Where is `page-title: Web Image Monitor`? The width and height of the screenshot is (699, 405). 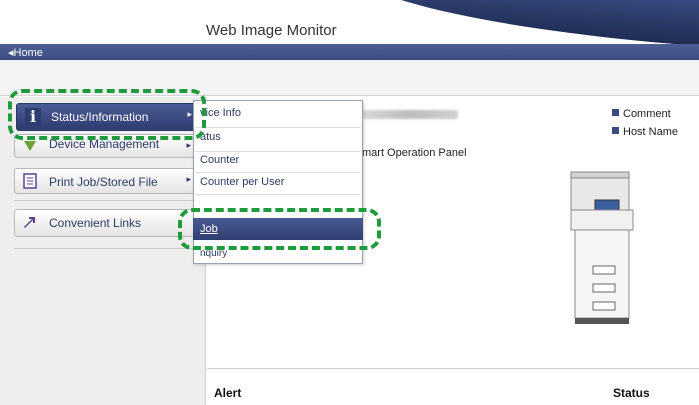
page-title: Web Image Monitor is located at coordinates (271, 30).